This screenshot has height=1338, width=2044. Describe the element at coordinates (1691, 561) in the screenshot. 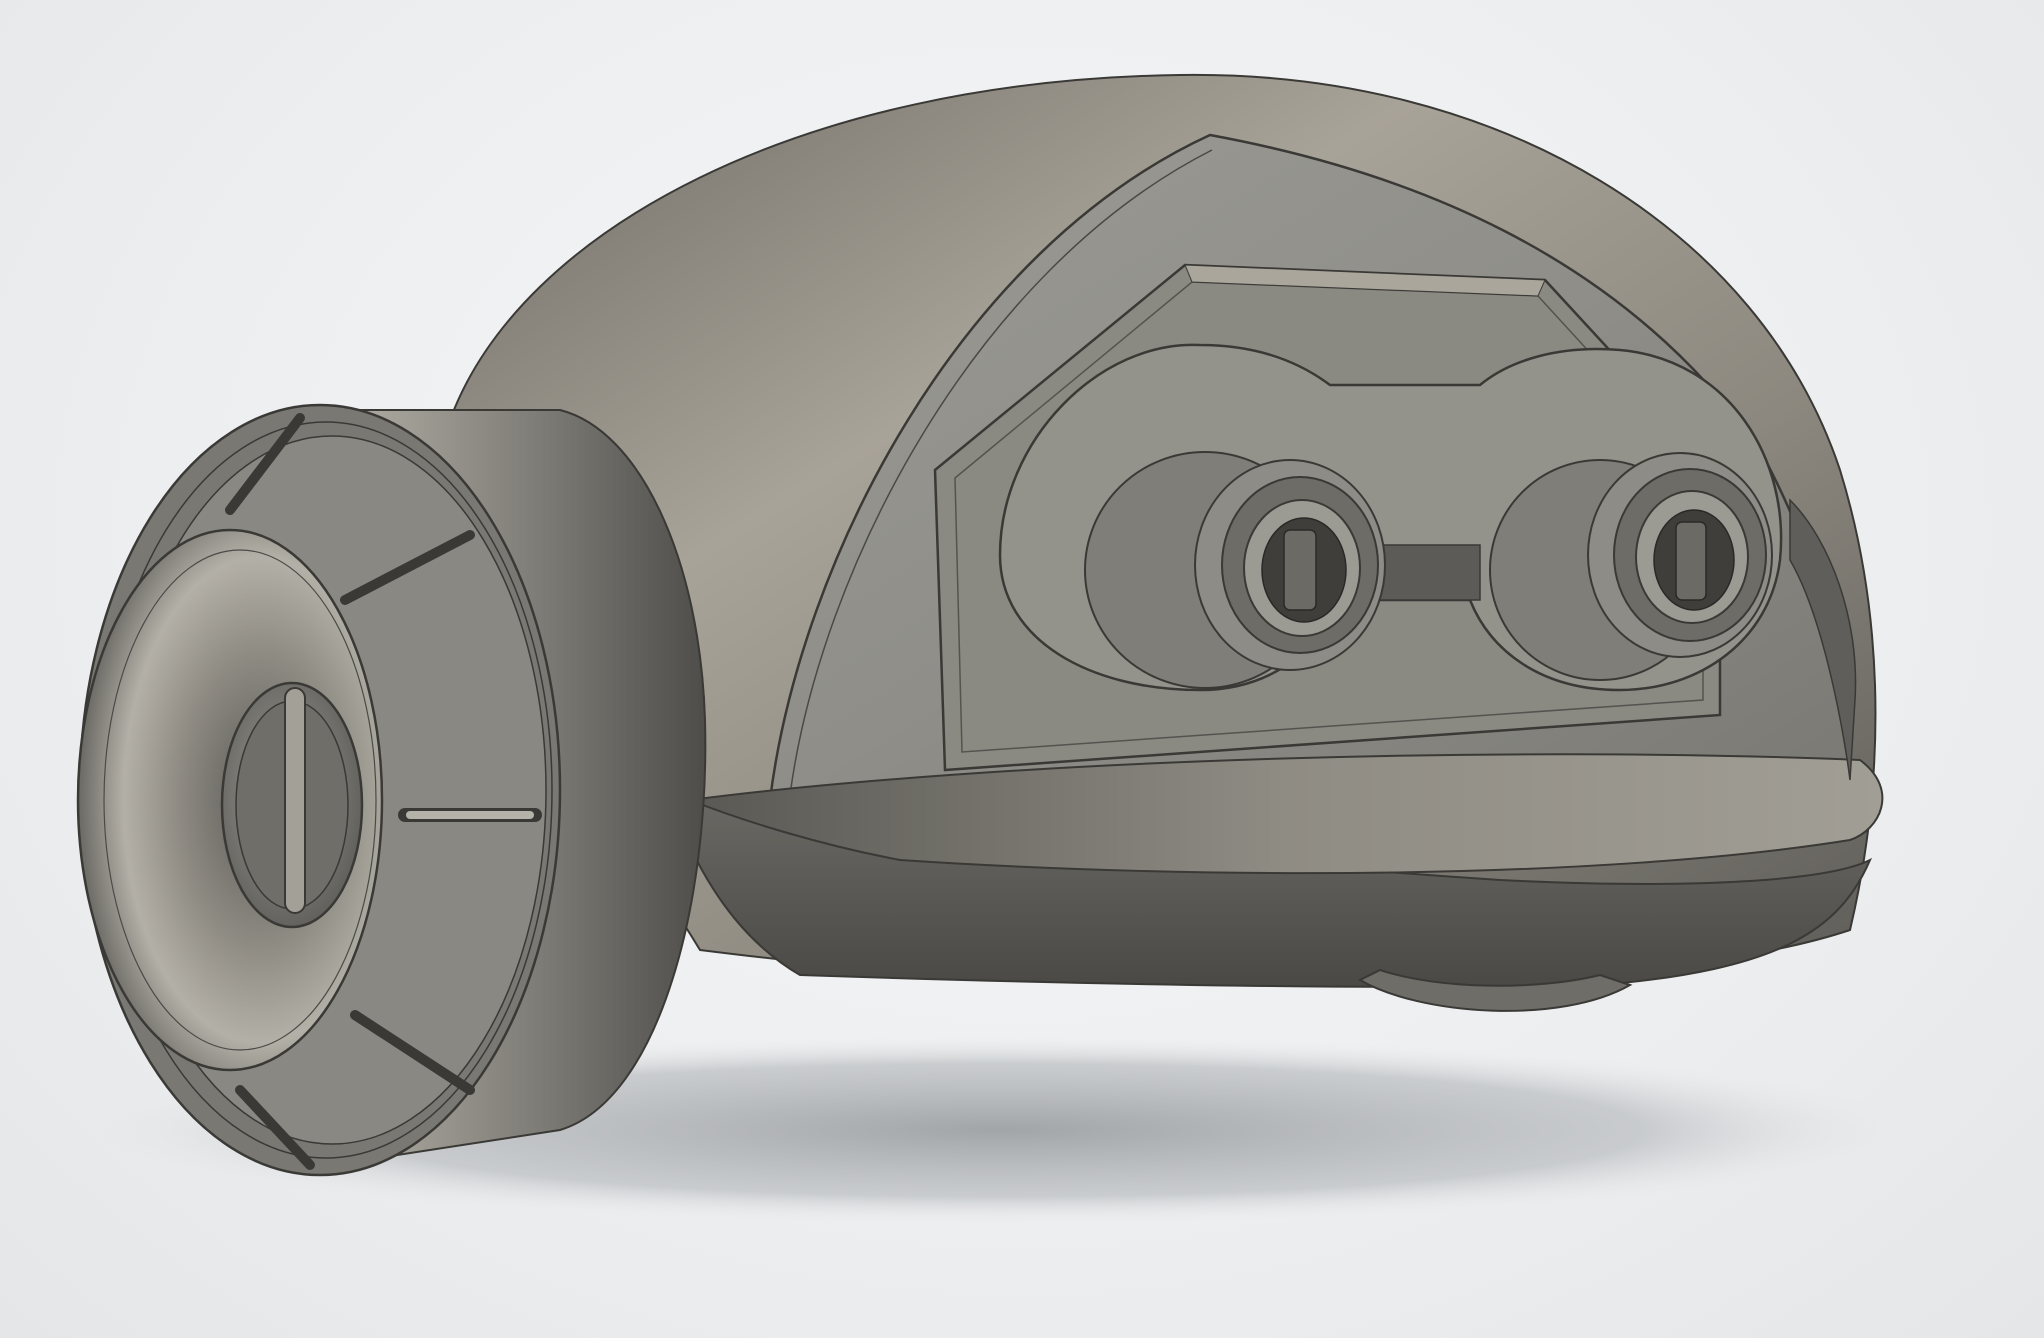

I see `right-eye-slot` at that location.